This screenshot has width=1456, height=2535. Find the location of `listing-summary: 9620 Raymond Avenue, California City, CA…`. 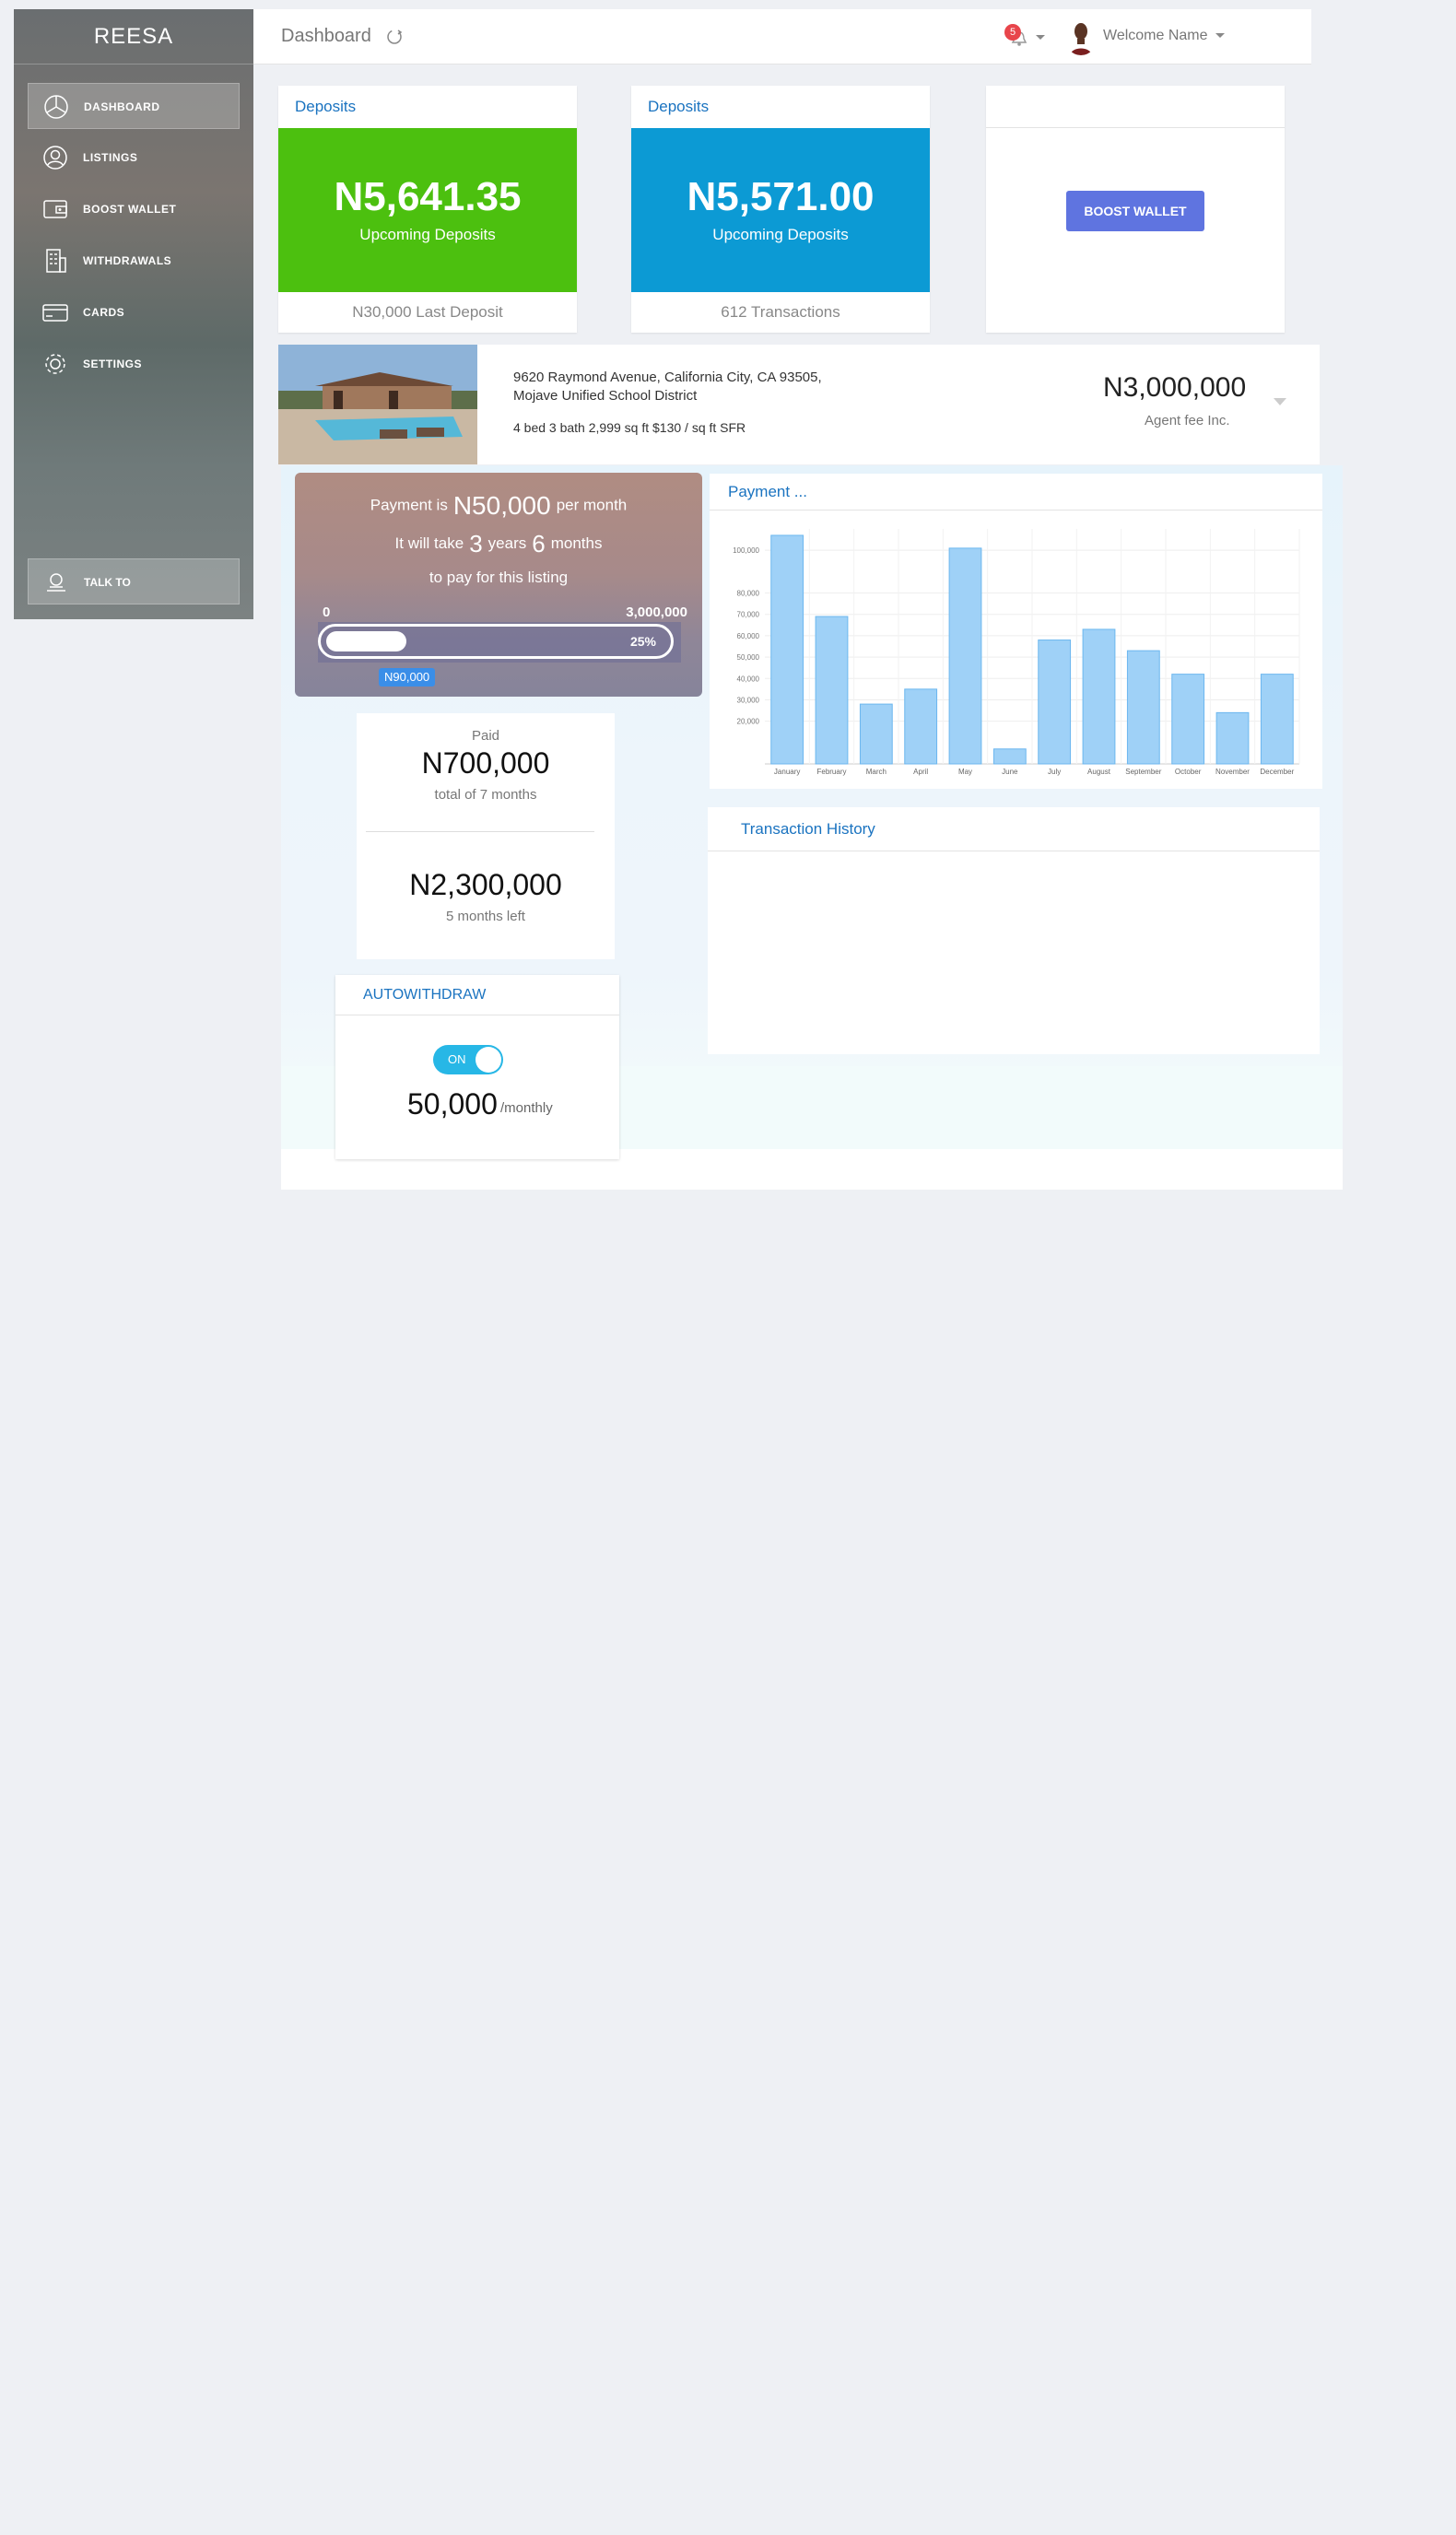

listing-summary: 9620 Raymond Avenue, California City, CA… is located at coordinates (799, 404).